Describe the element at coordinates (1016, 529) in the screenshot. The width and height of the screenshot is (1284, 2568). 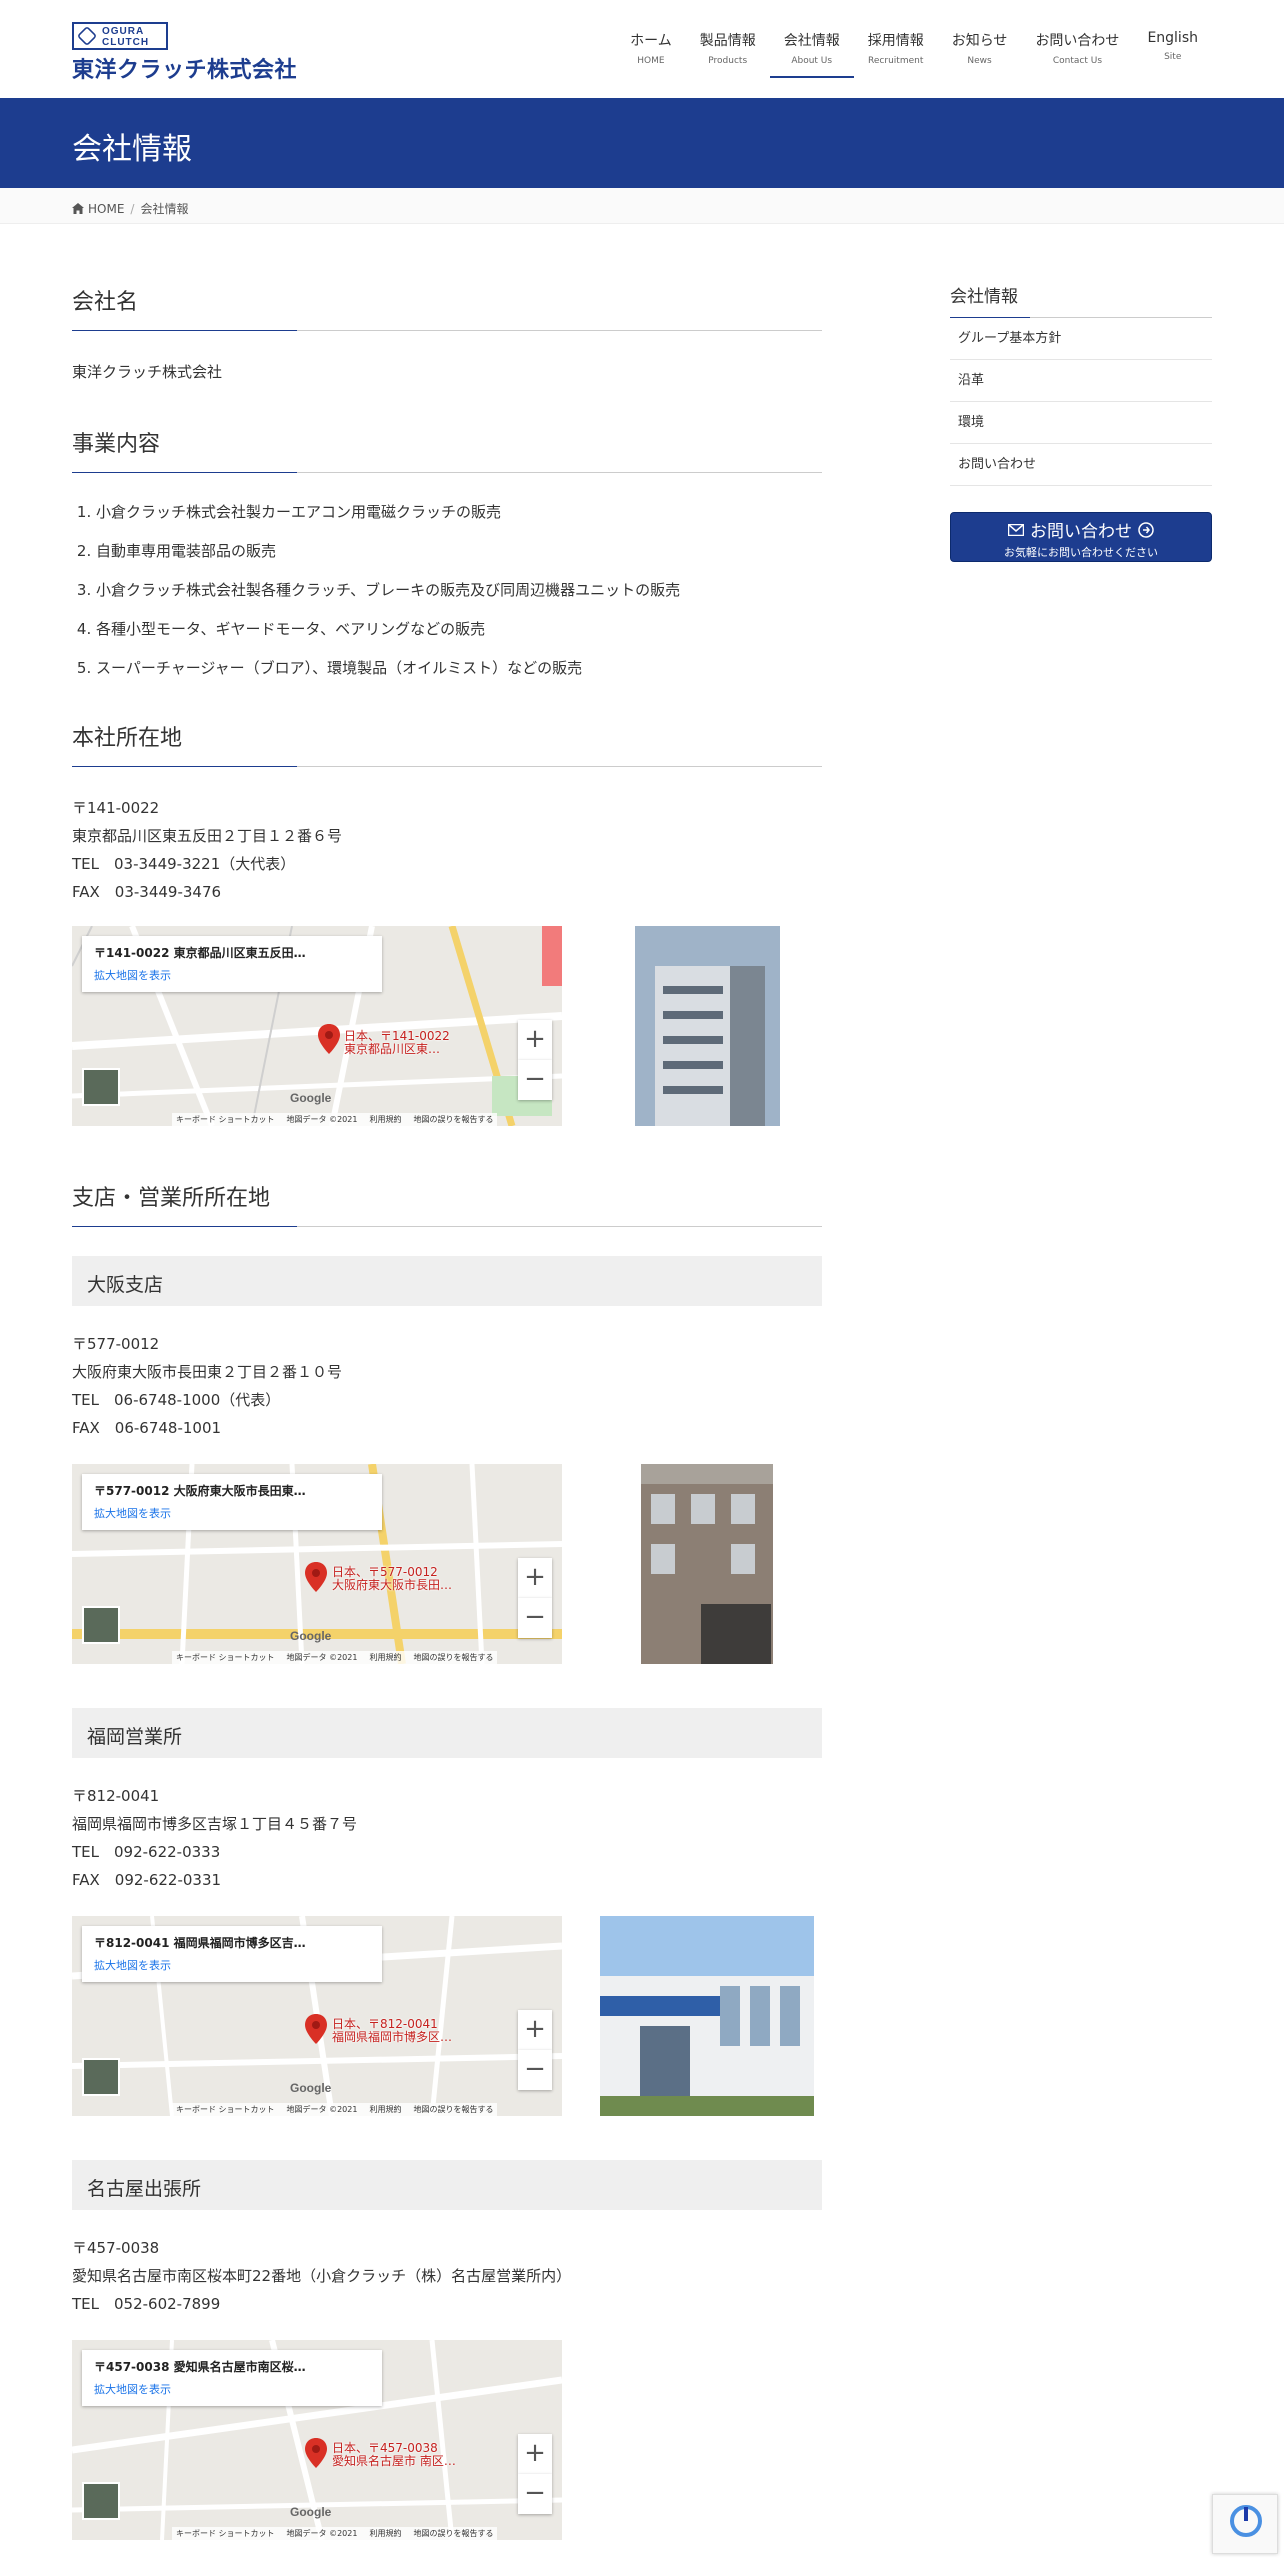
I see `envelope-icon` at that location.